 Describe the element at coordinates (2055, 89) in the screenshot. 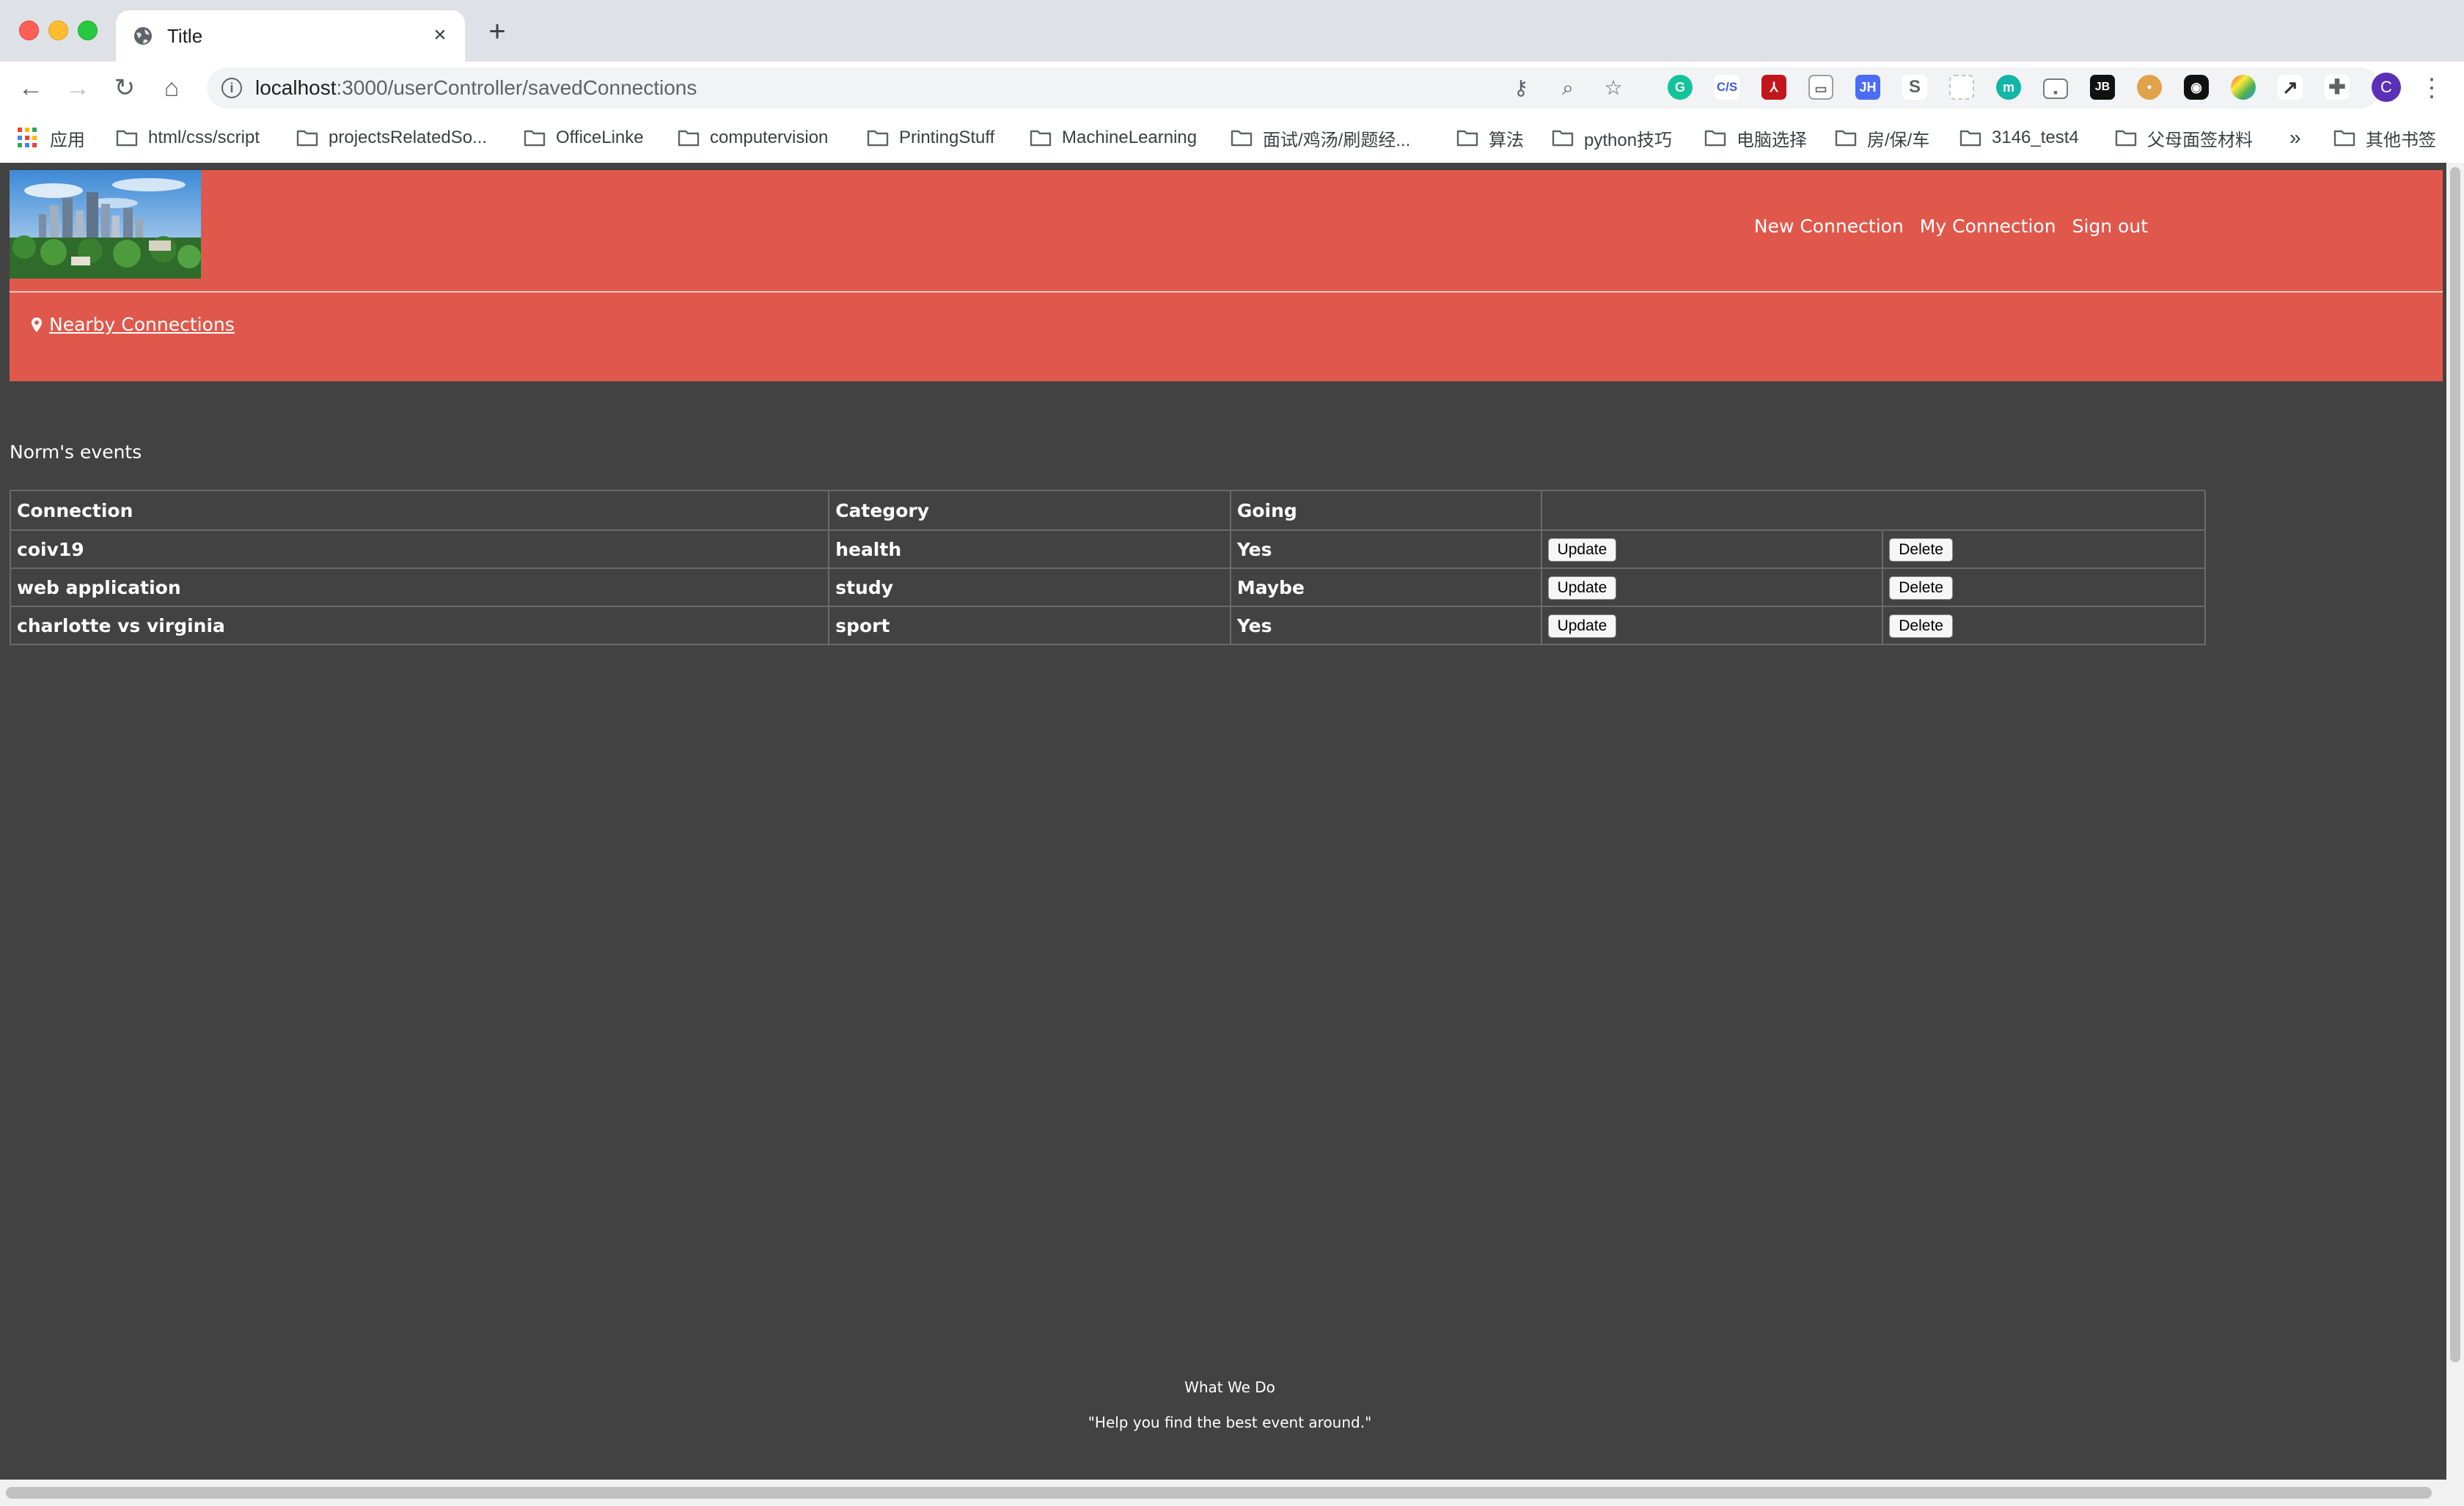

I see `wallet-icon: ▪` at that location.